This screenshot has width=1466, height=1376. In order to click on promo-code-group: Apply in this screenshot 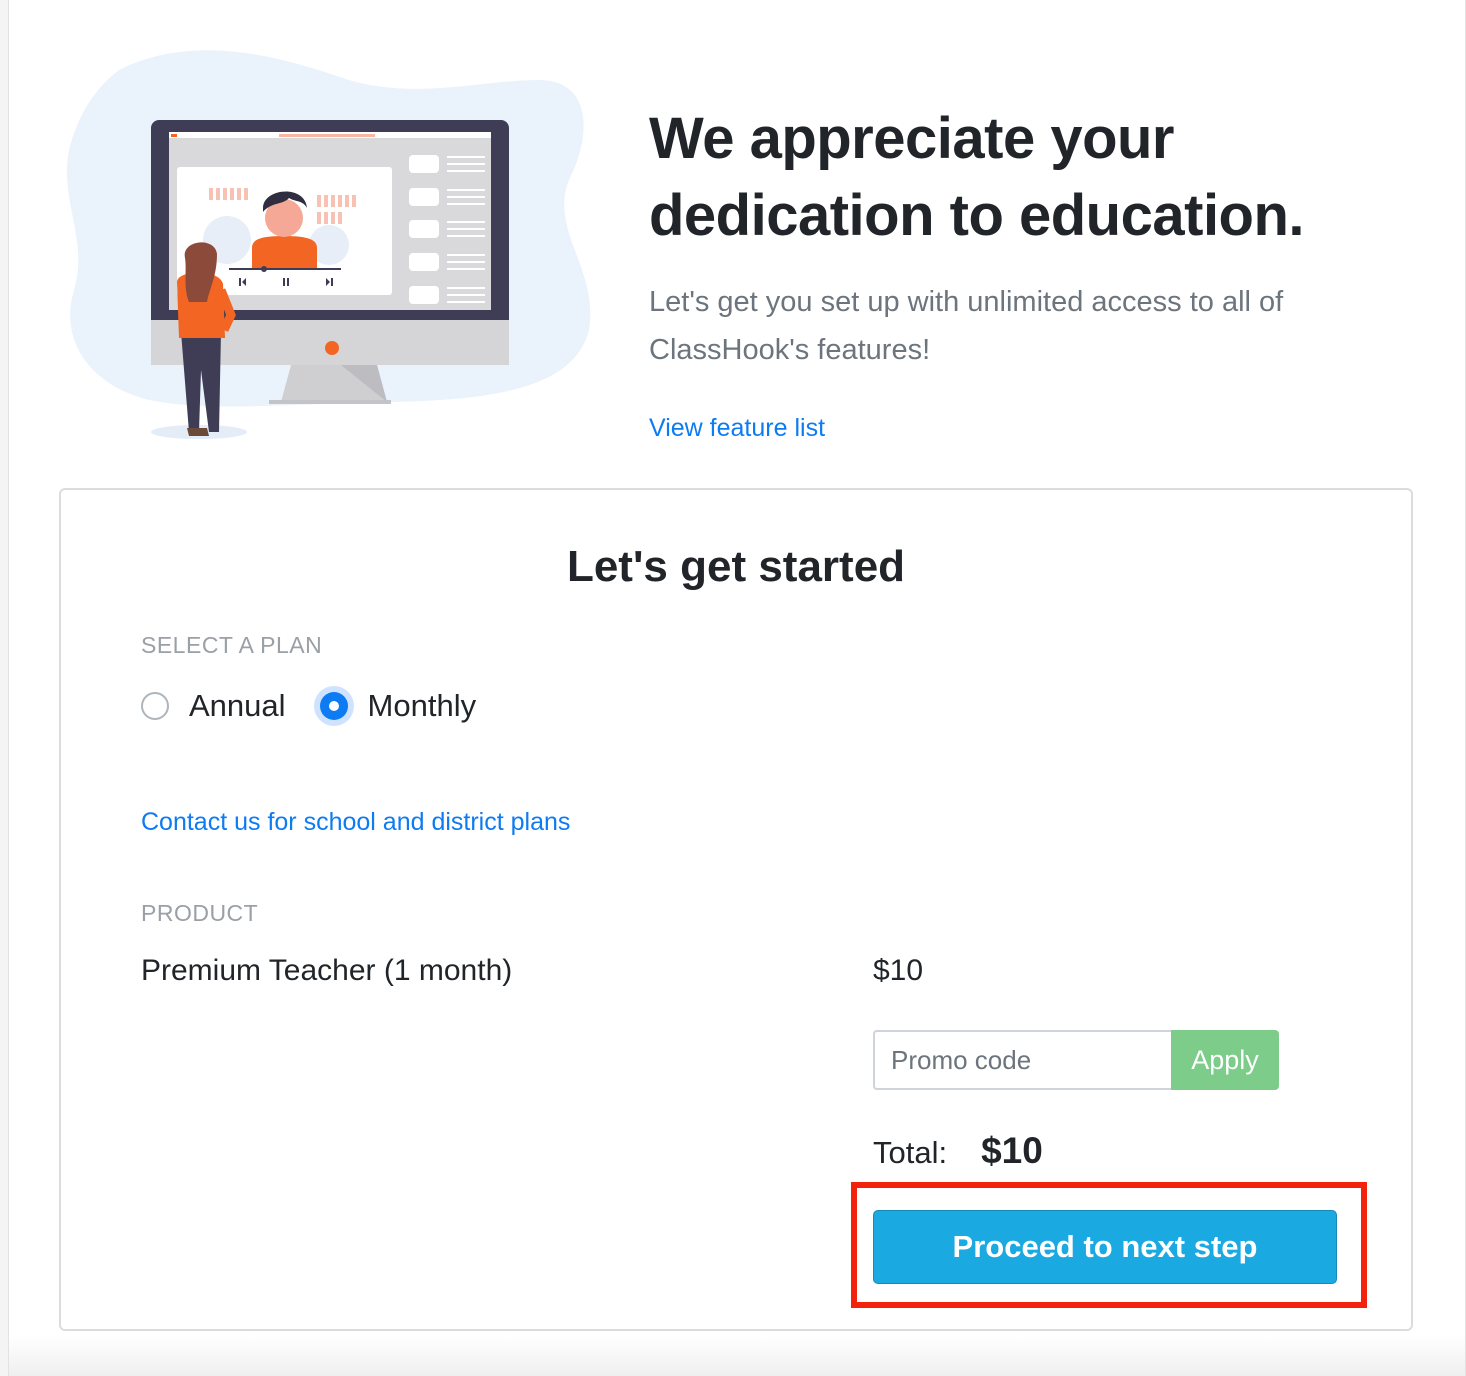, I will do `click(1076, 1060)`.